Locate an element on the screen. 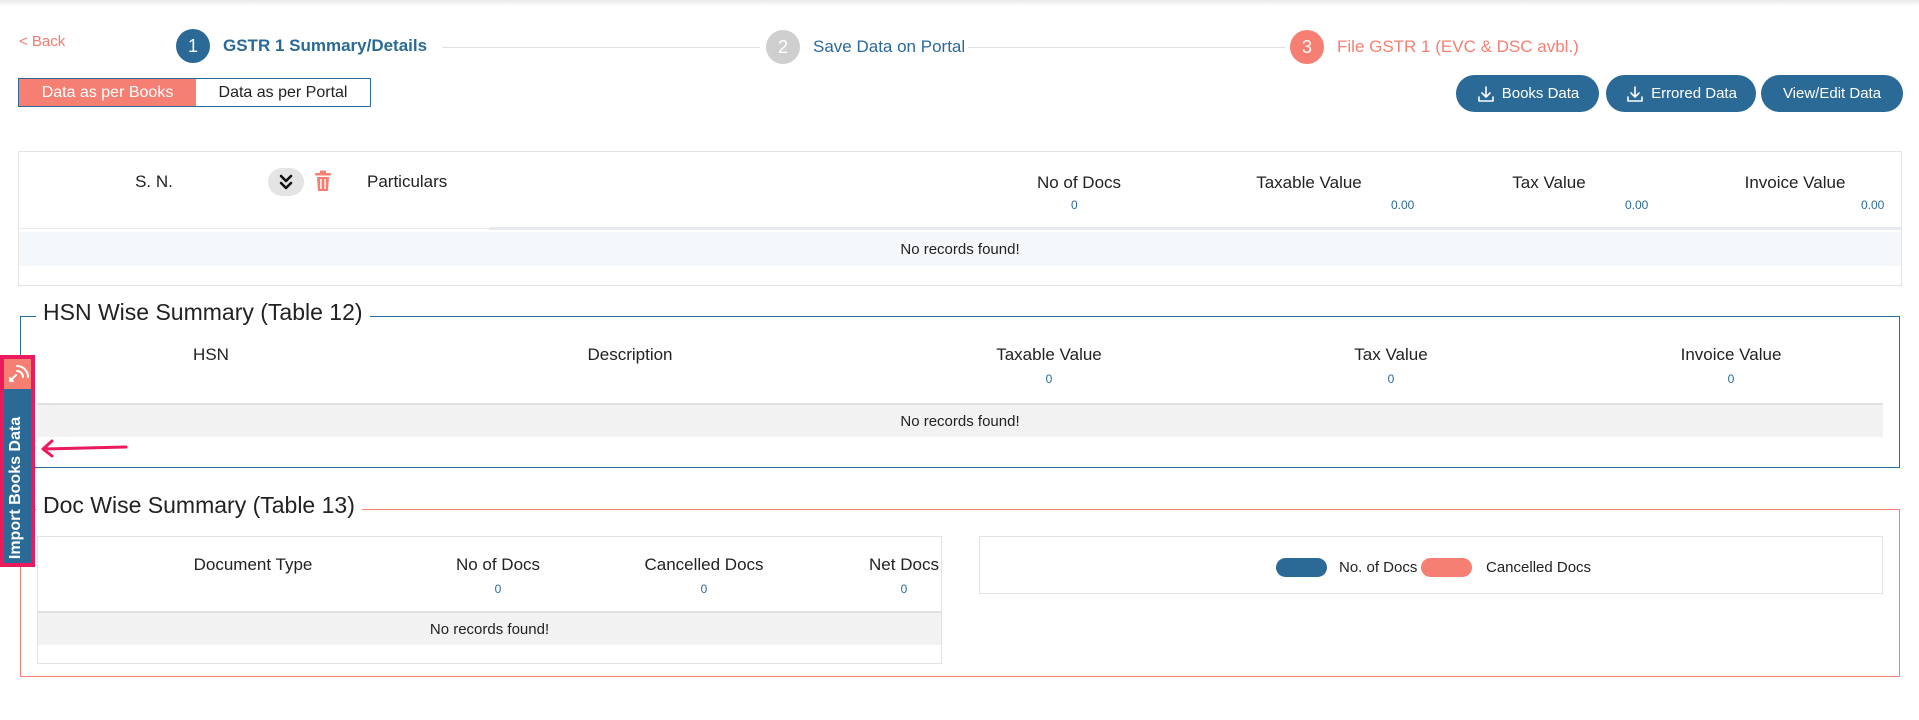 The height and width of the screenshot is (720, 1919). hsn-total-tax-value: 0 is located at coordinates (1391, 379).